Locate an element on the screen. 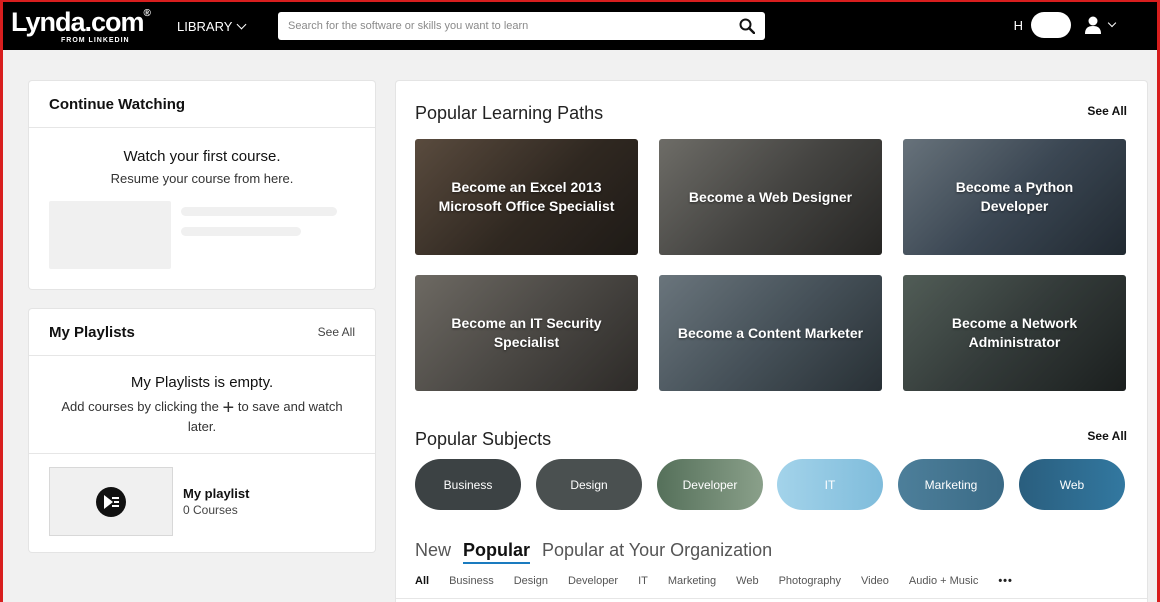 The height and width of the screenshot is (602, 1160). continue-watching-title: Continue Watching is located at coordinates (117, 104).